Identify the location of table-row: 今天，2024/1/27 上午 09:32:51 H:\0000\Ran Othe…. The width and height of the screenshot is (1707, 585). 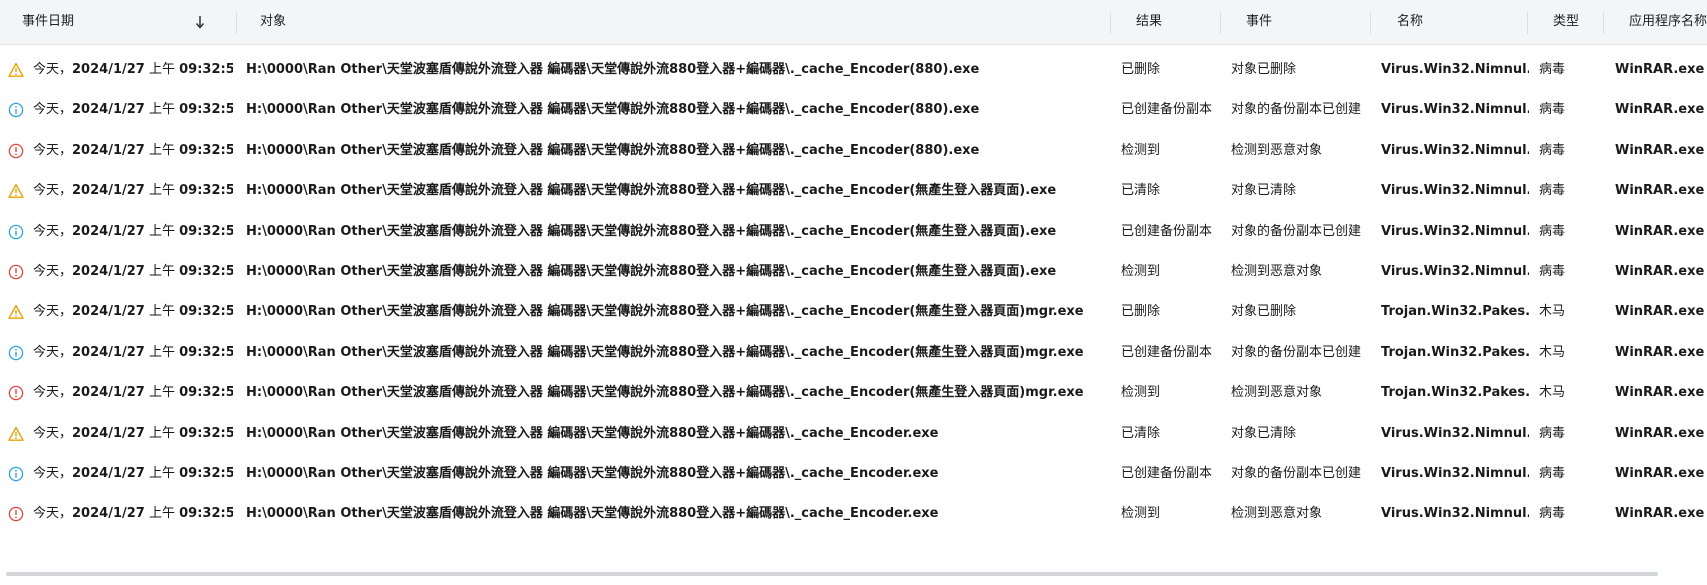
(853, 514).